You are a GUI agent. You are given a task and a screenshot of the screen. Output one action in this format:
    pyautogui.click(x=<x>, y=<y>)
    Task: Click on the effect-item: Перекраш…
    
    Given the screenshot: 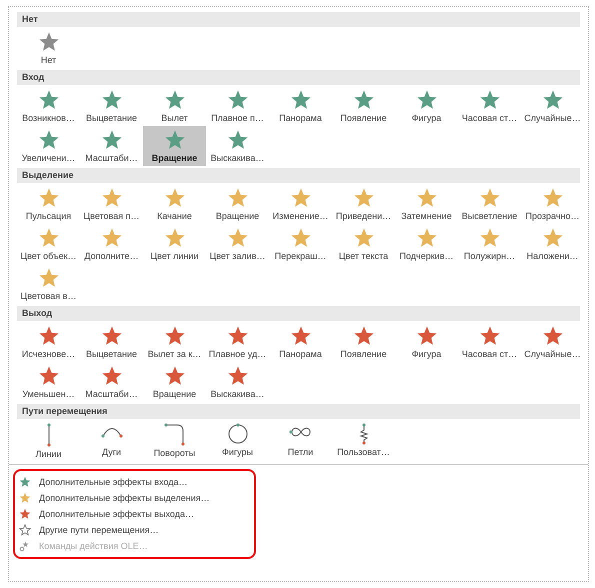 What is the action you would take?
    pyautogui.click(x=300, y=244)
    